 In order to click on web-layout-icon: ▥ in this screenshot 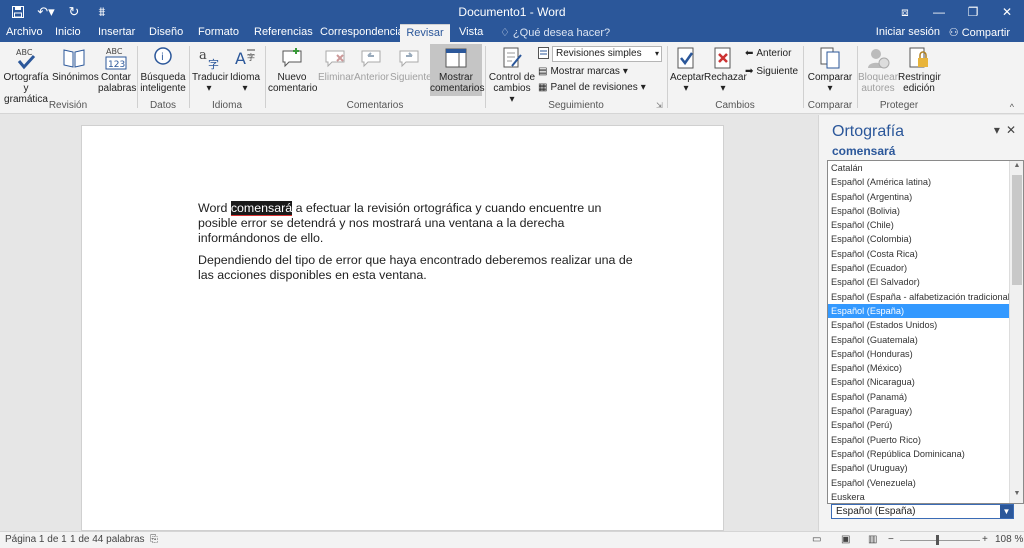, I will do `click(872, 539)`.